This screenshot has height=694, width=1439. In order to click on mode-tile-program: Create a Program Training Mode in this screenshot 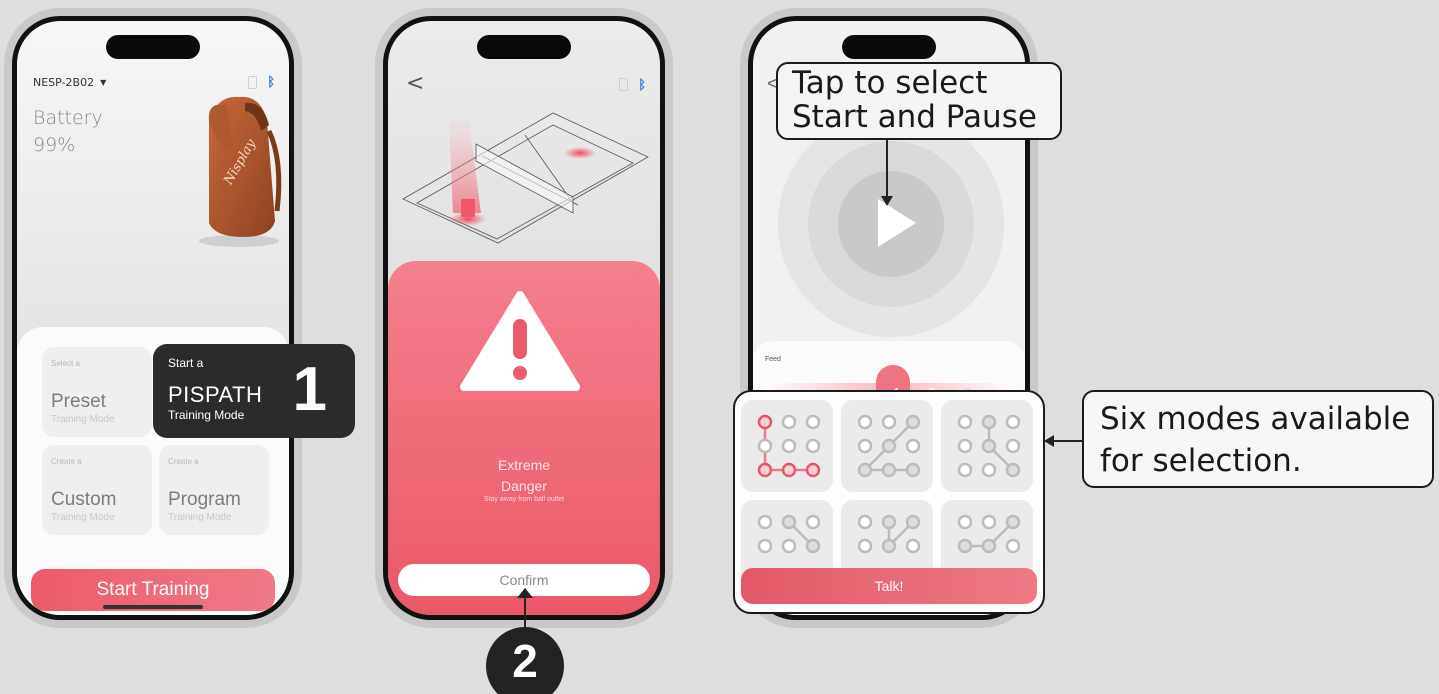, I will do `click(214, 490)`.